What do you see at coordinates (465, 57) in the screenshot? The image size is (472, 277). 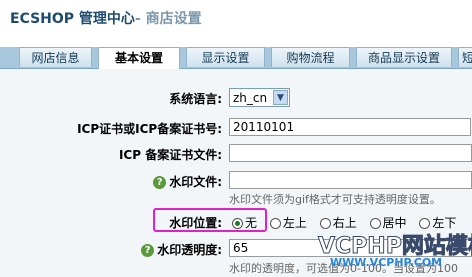 I see `tab-sms: 短` at bounding box center [465, 57].